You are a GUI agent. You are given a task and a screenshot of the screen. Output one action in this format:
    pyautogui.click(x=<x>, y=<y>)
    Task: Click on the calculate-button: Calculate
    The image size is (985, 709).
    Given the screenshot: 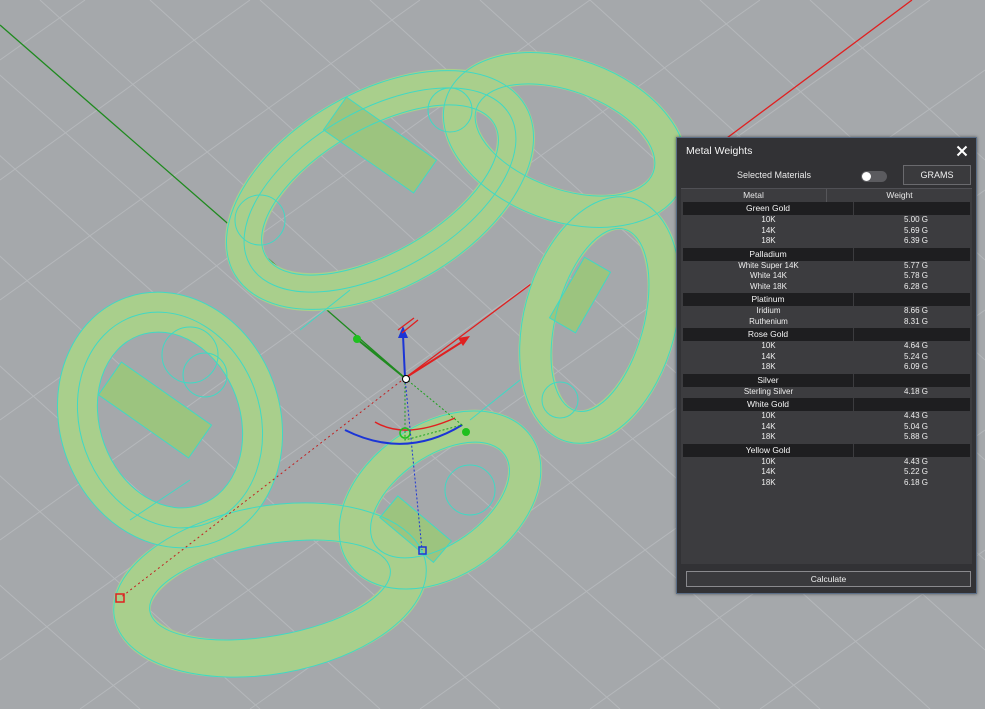 What is the action you would take?
    pyautogui.click(x=828, y=579)
    